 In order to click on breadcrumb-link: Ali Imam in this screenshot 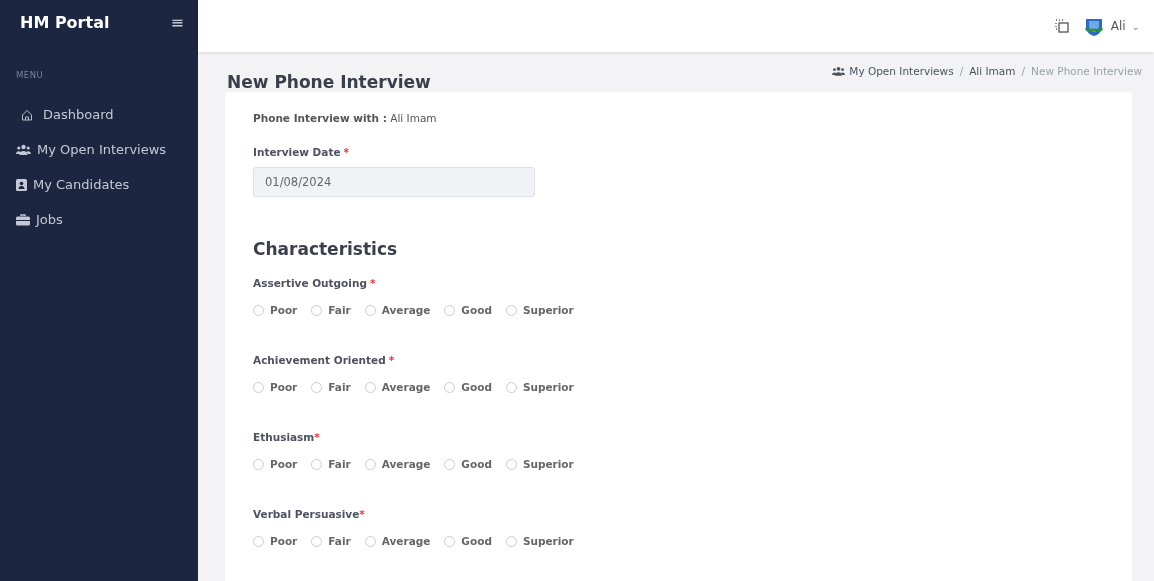, I will do `click(992, 71)`.